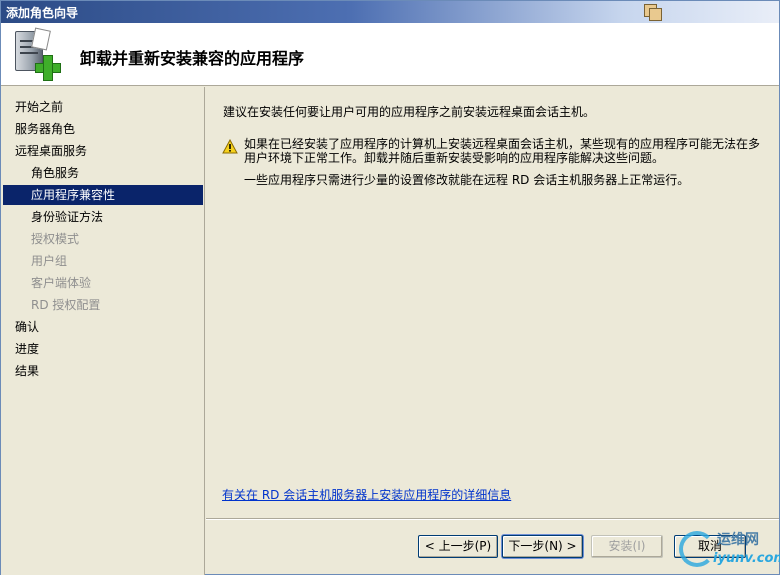 The height and width of the screenshot is (575, 780). I want to click on page-title: 卸载并重新安装兼容的应用程序, so click(192, 58).